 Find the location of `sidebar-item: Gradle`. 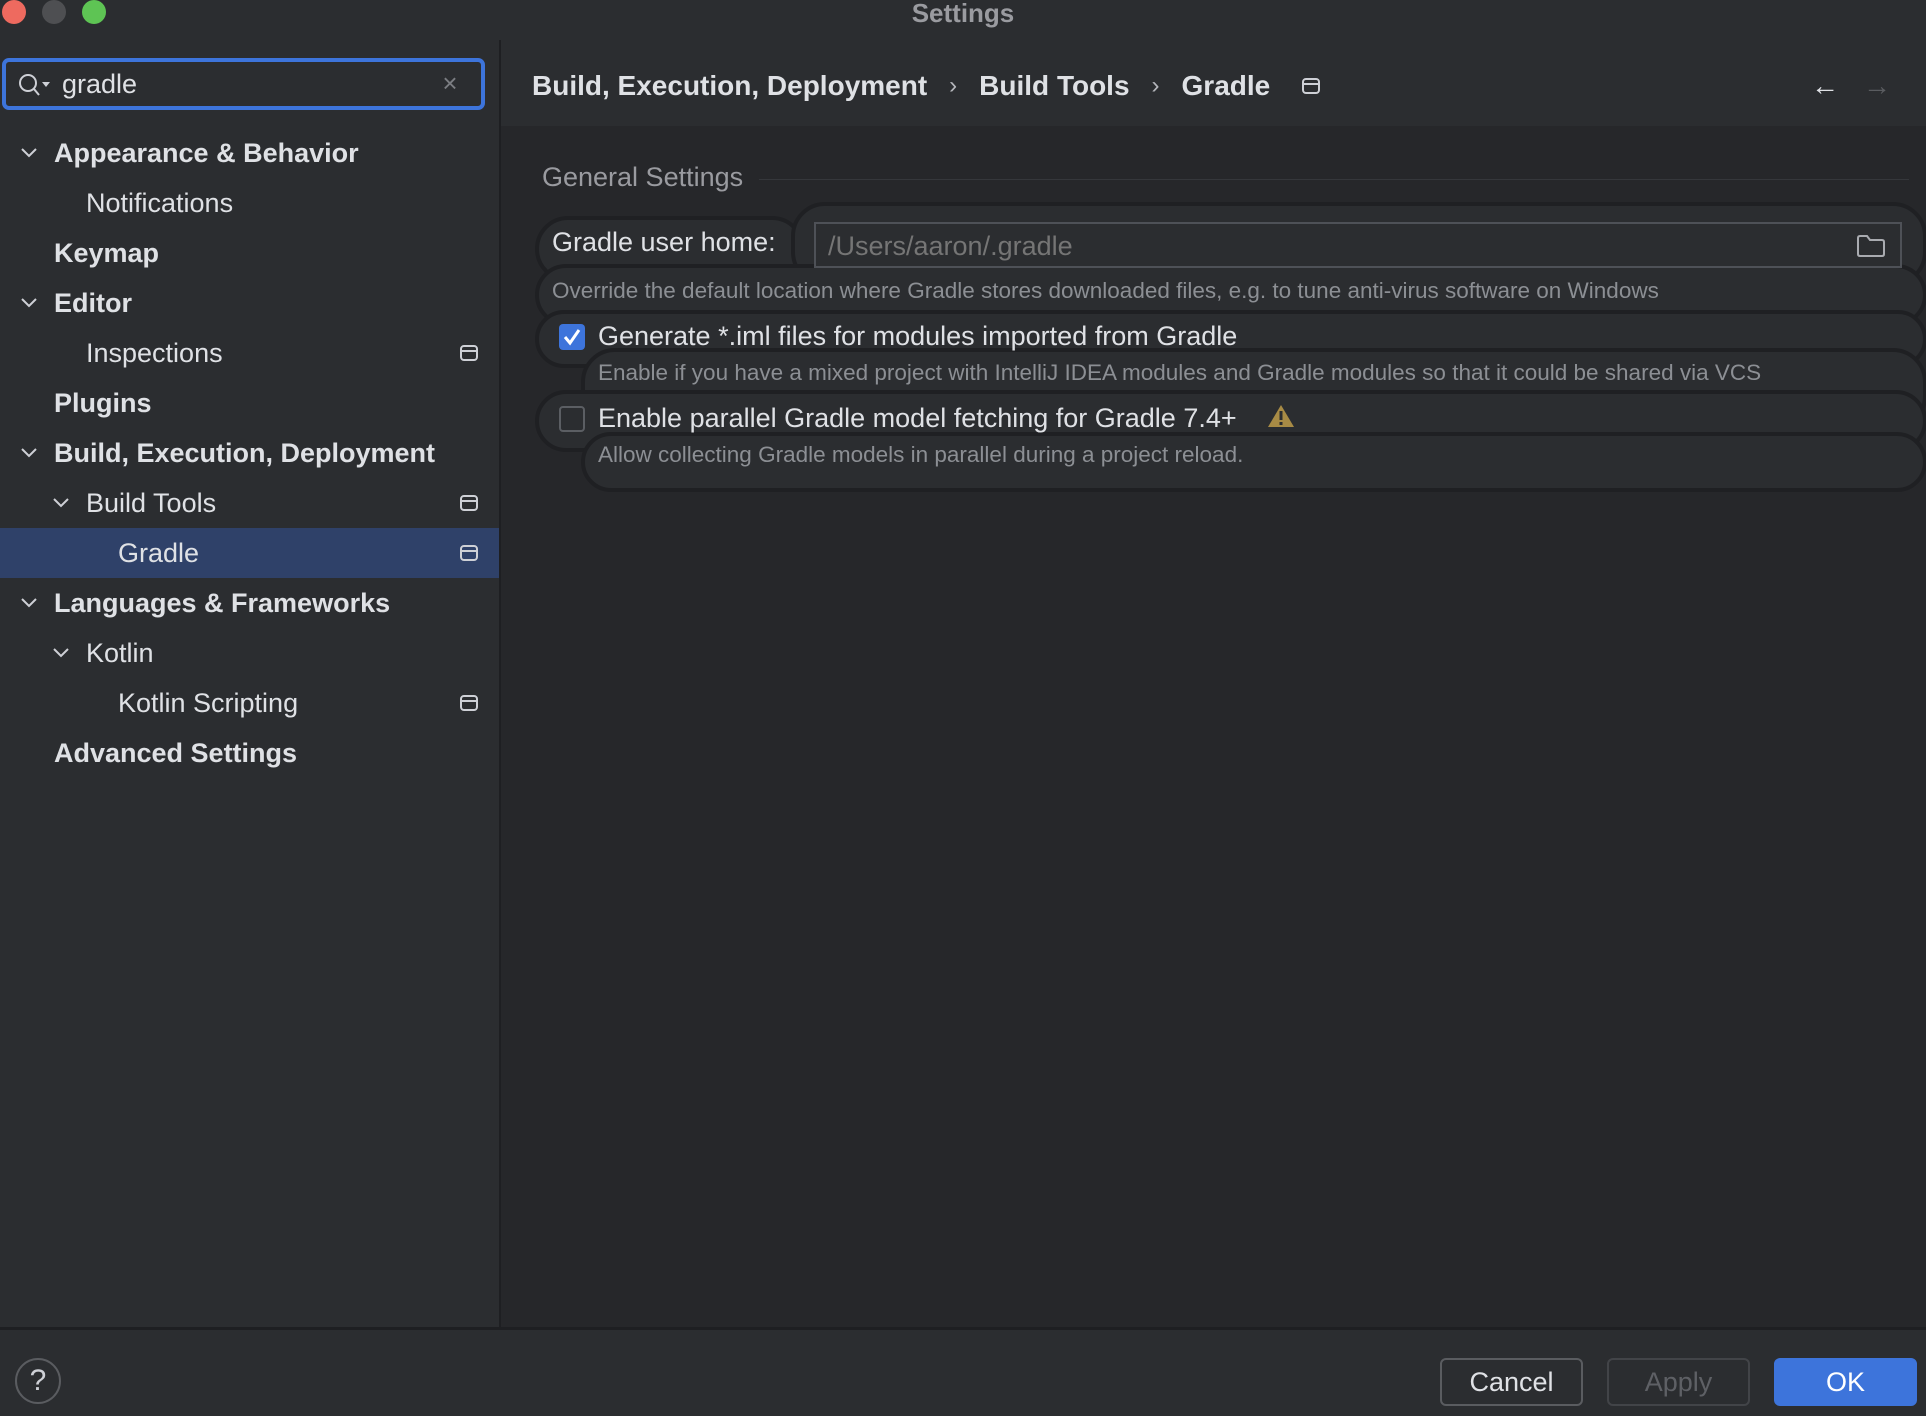

sidebar-item: Gradle is located at coordinates (249, 553).